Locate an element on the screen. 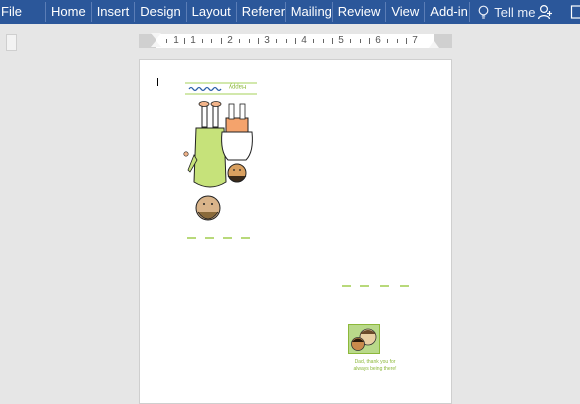 The height and width of the screenshot is (404, 580). tab-insert: Insert is located at coordinates (114, 12).